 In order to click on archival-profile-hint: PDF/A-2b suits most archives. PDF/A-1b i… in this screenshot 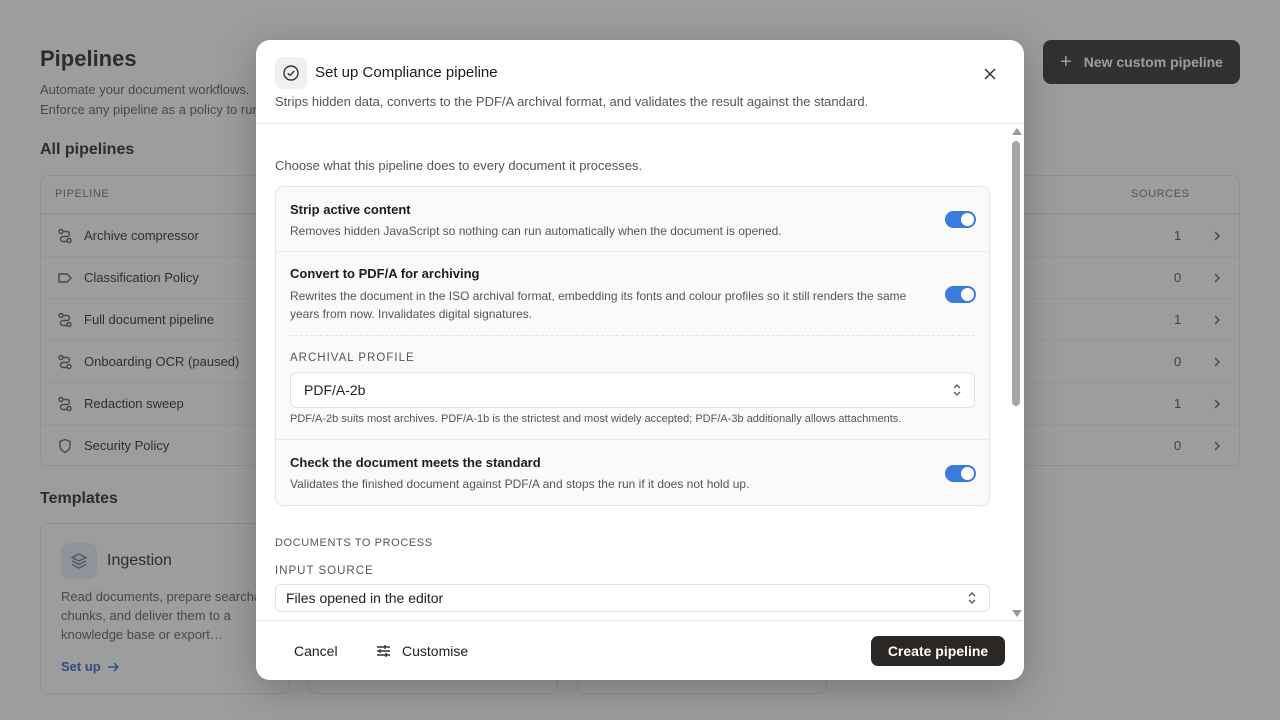, I will do `click(596, 419)`.